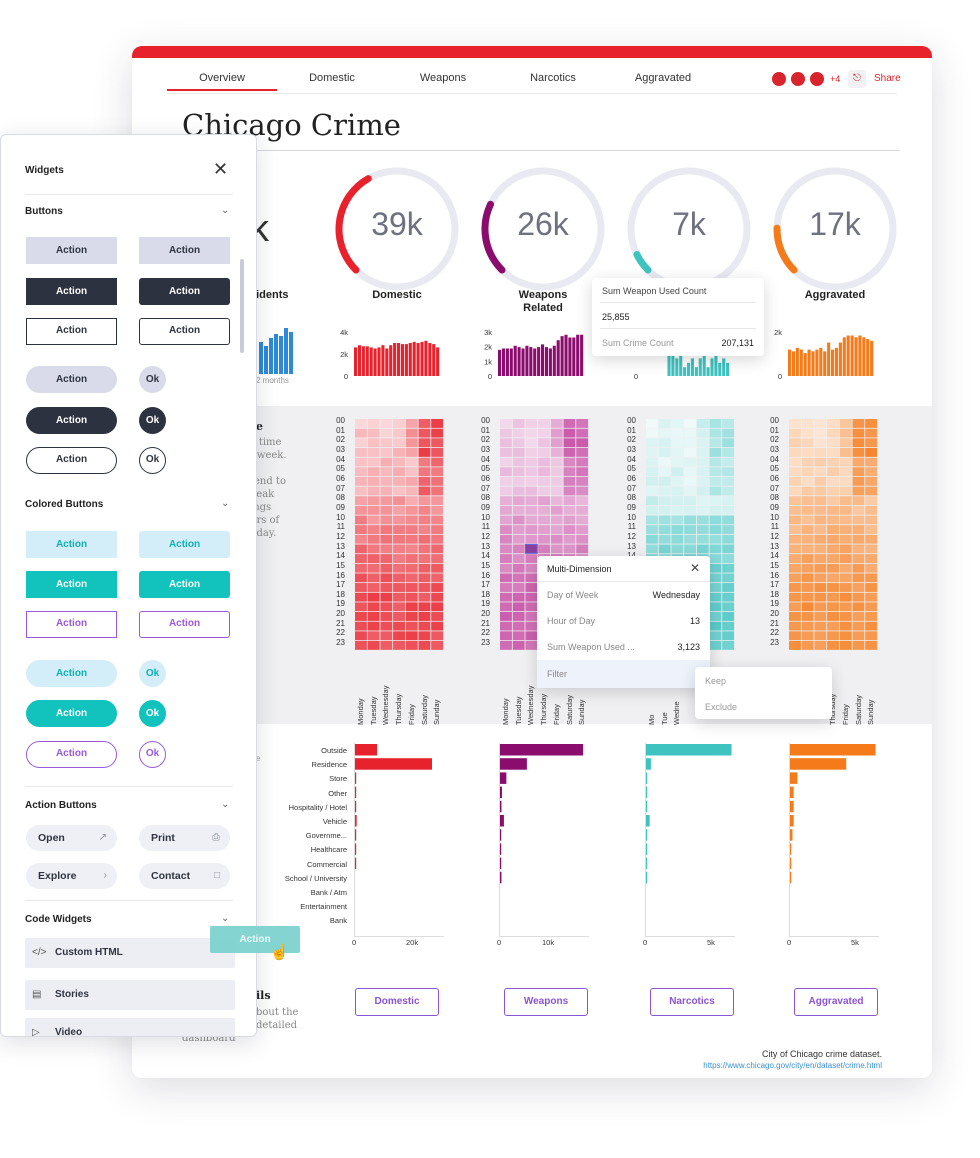  Describe the element at coordinates (763, 707) in the screenshot. I see `exclude-option: Exclude` at that location.